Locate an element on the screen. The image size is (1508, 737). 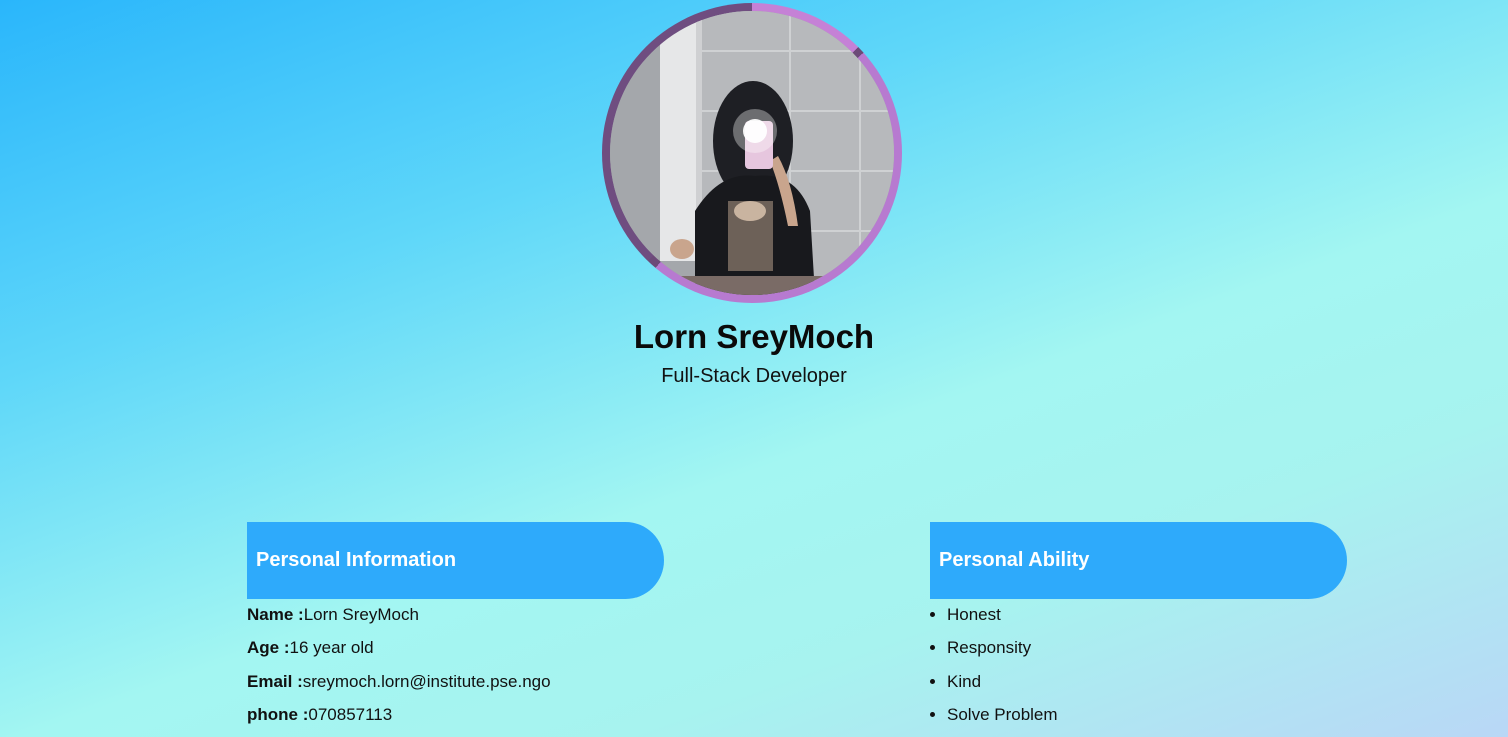
info-label: phone : is located at coordinates (278, 714).